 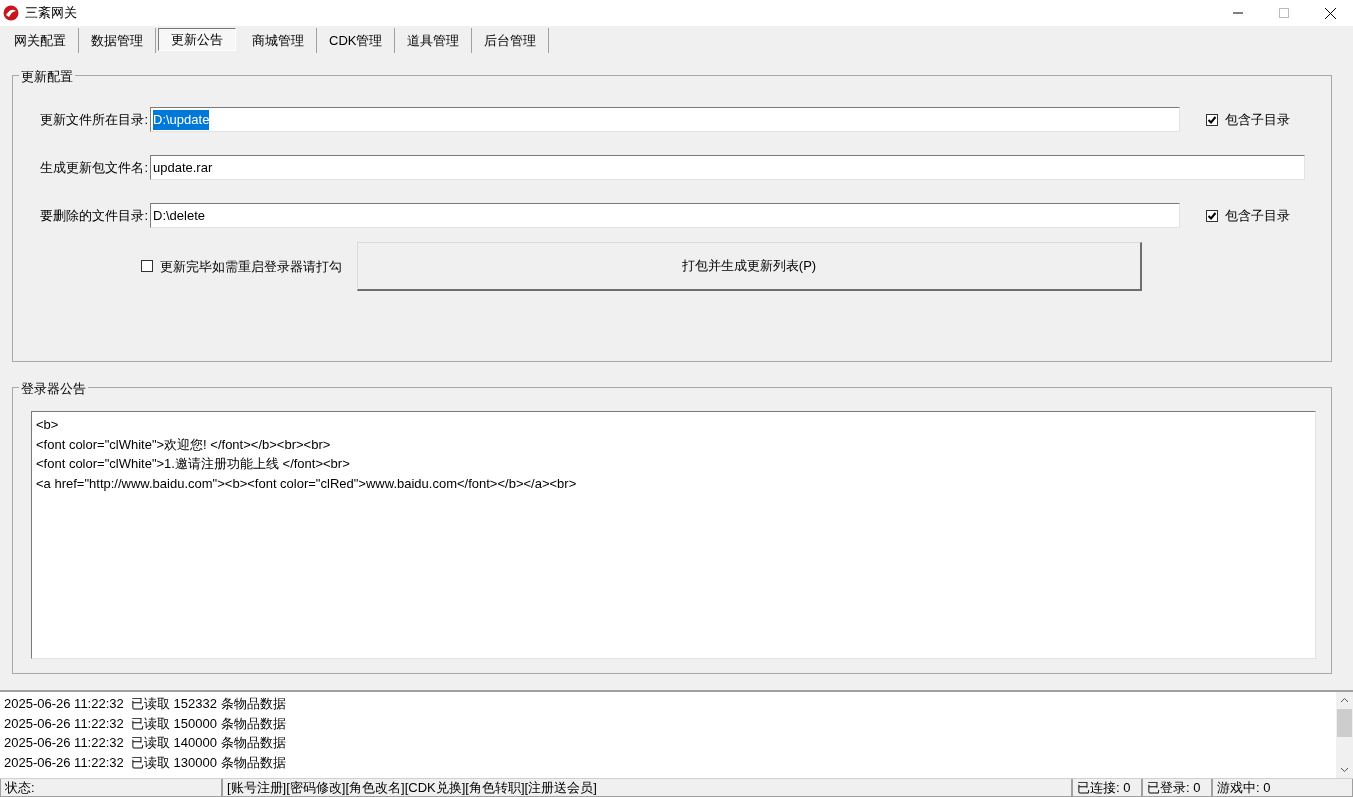 What do you see at coordinates (1282, 788) in the screenshot?
I see `status-text: 游戏中: 0` at bounding box center [1282, 788].